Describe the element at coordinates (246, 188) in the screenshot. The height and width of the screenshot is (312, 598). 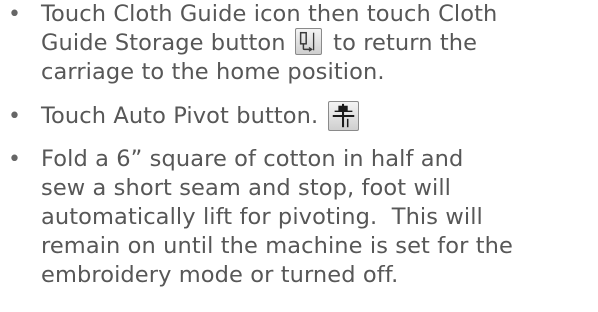
I see `text-line: sew a short seam and stop, foot will` at that location.